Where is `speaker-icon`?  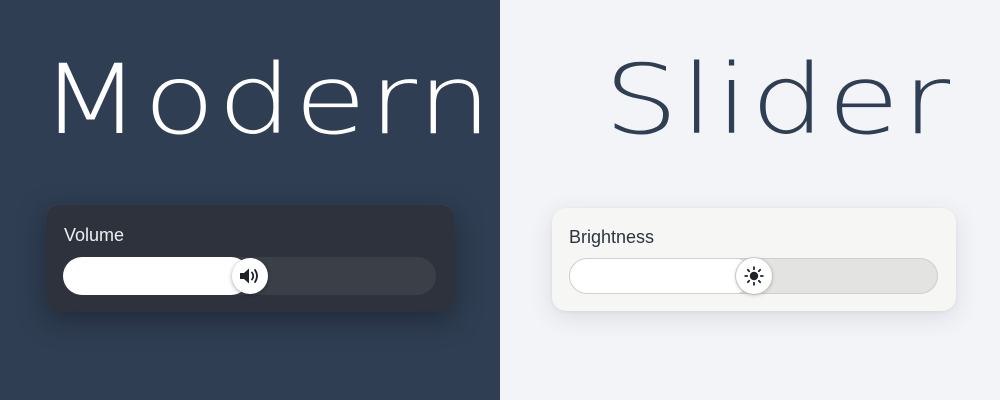 speaker-icon is located at coordinates (248, 276).